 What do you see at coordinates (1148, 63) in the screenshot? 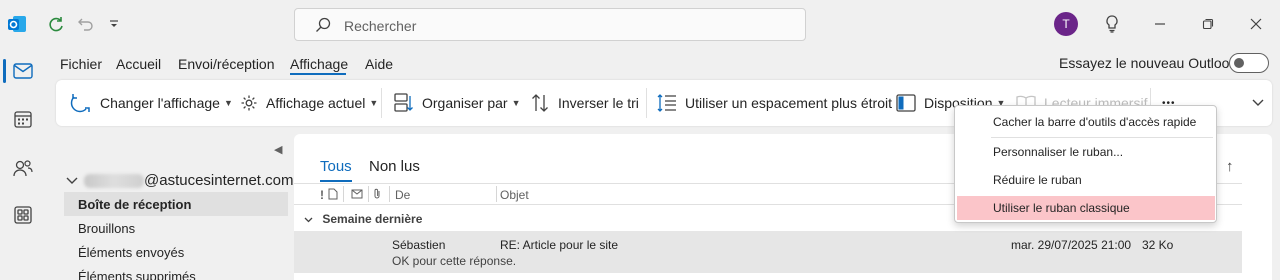
I see `new-outlook-label: Essayez le nouveau Outlook` at bounding box center [1148, 63].